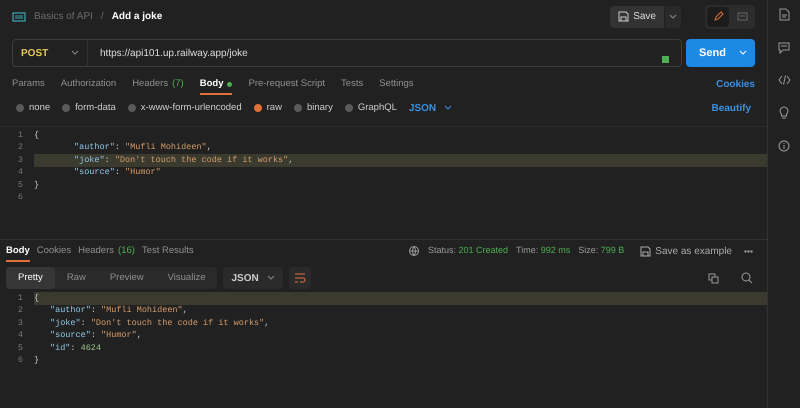 The width and height of the screenshot is (800, 408). Describe the element at coordinates (187, 278) in the screenshot. I see `view-tab: Visualize` at that location.